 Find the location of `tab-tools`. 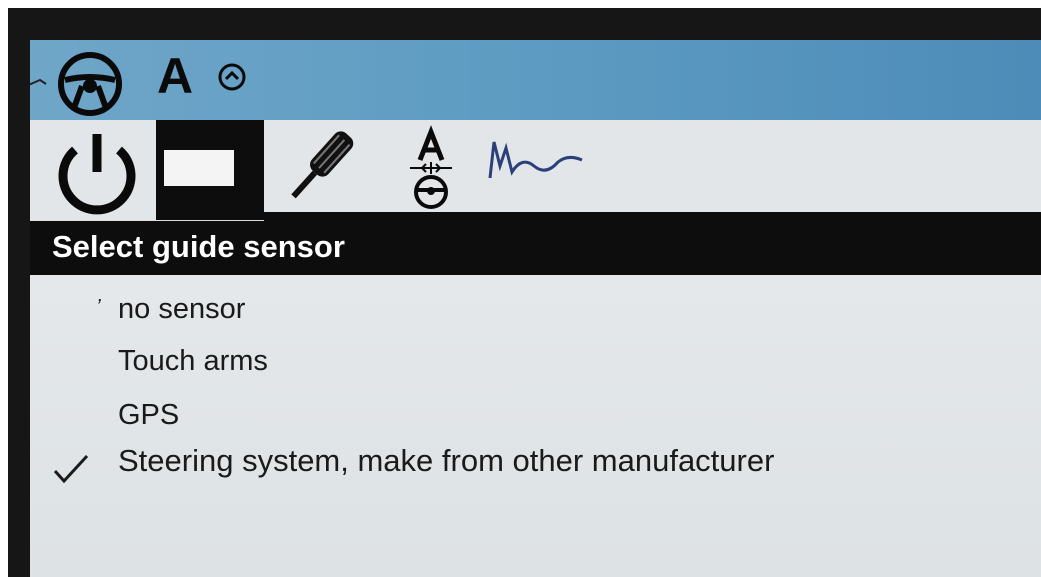

tab-tools is located at coordinates (324, 170).